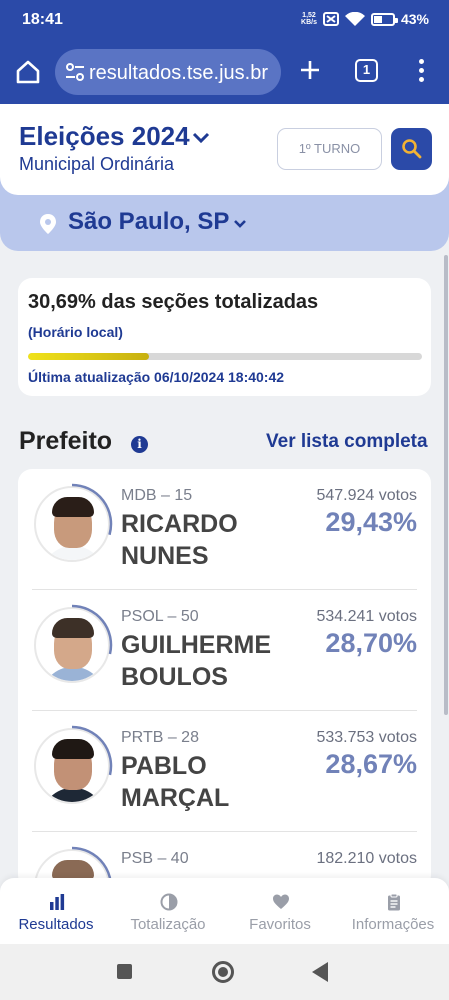 The width and height of the screenshot is (449, 1000). I want to click on heart-icon, so click(281, 901).